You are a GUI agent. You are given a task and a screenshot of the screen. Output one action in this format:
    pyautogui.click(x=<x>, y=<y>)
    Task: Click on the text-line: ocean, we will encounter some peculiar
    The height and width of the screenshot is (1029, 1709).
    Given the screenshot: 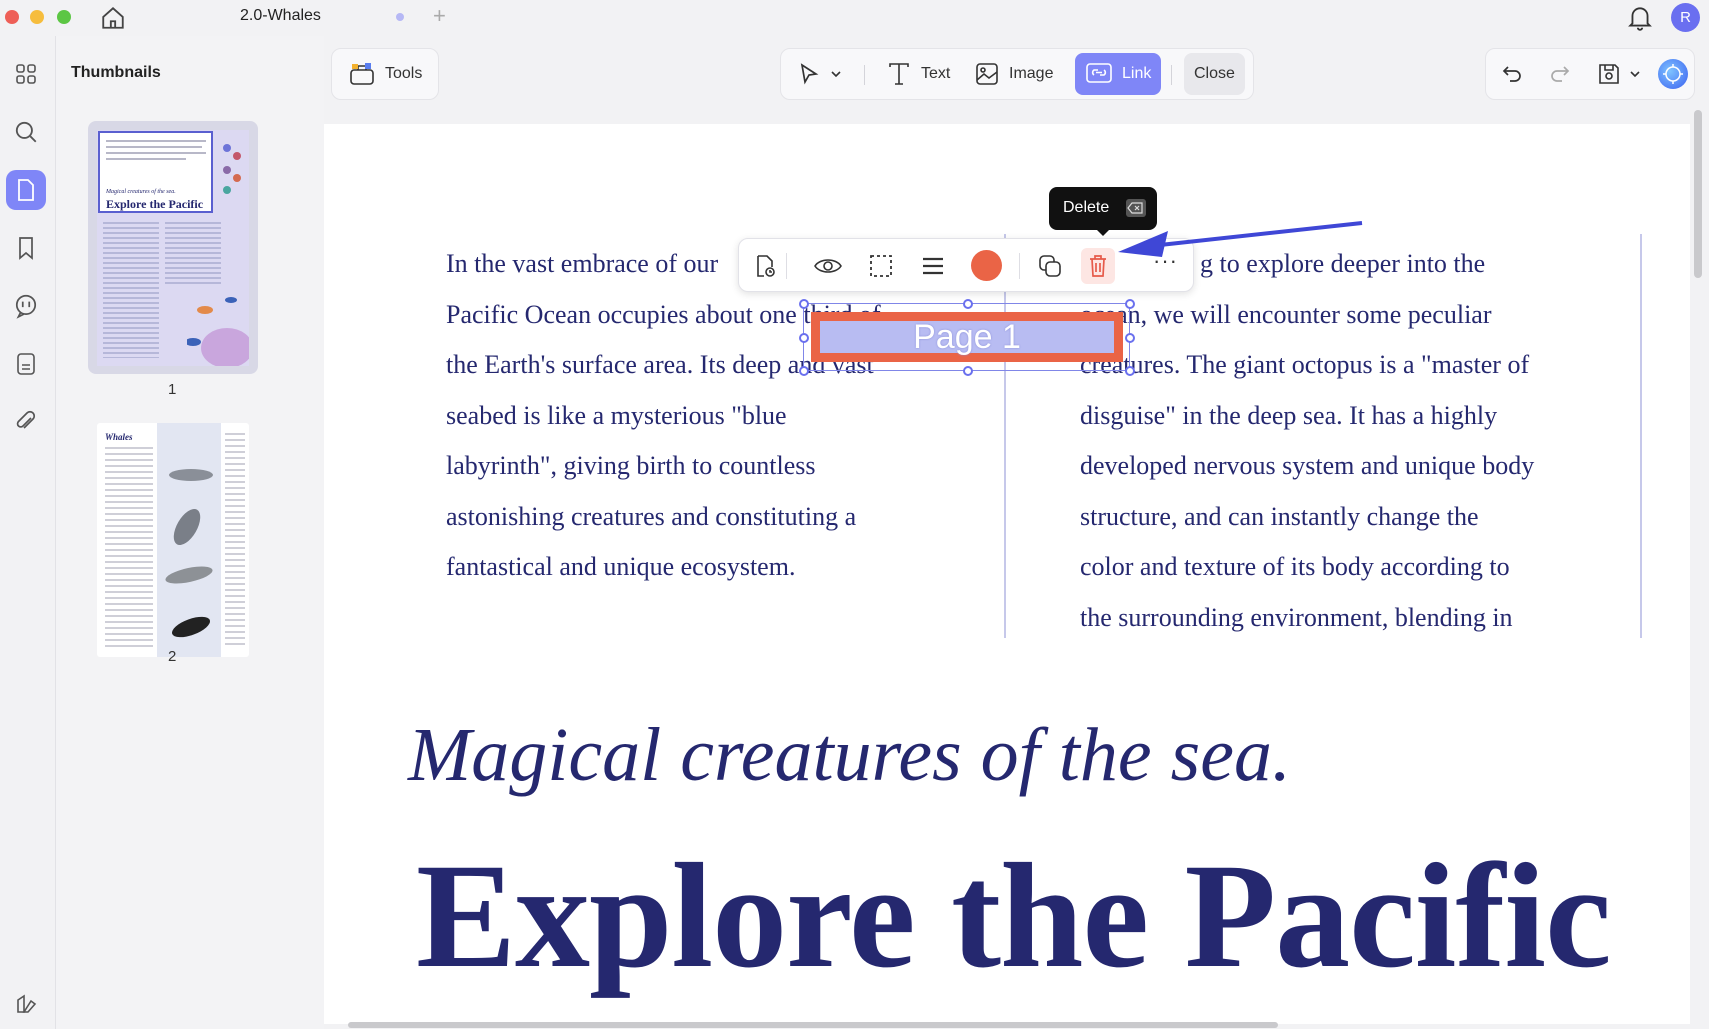 What is the action you would take?
    pyautogui.click(x=1286, y=314)
    